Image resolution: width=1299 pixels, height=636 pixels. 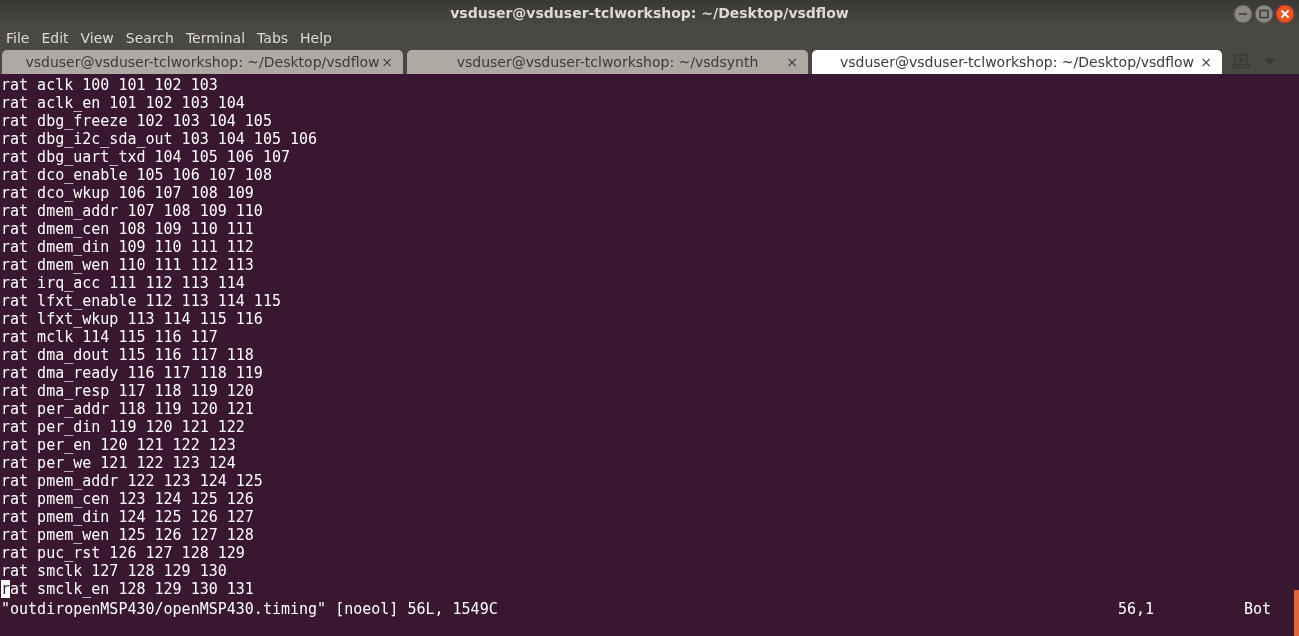 I want to click on terminal-line: rat per_we 121 122 123 124, so click(x=118, y=463).